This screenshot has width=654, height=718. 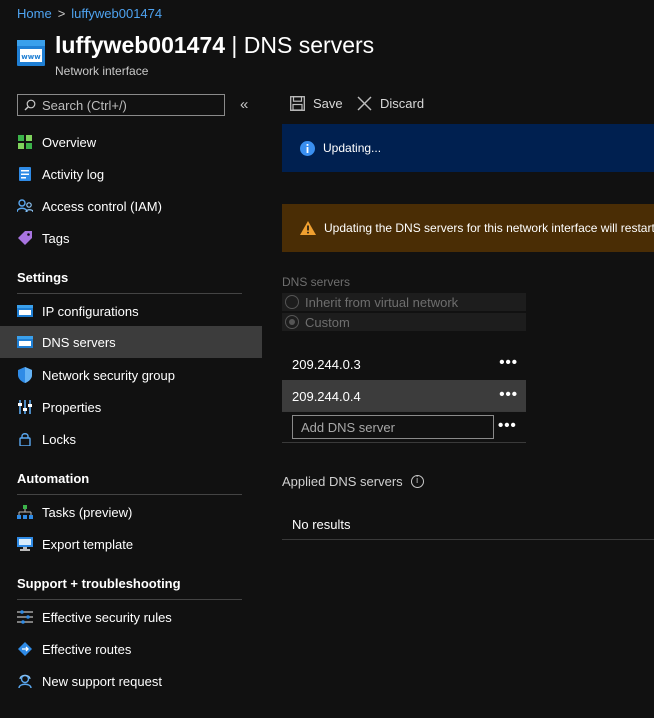 I want to click on sidebar-item-new-support-request: New support request, so click(x=131, y=681).